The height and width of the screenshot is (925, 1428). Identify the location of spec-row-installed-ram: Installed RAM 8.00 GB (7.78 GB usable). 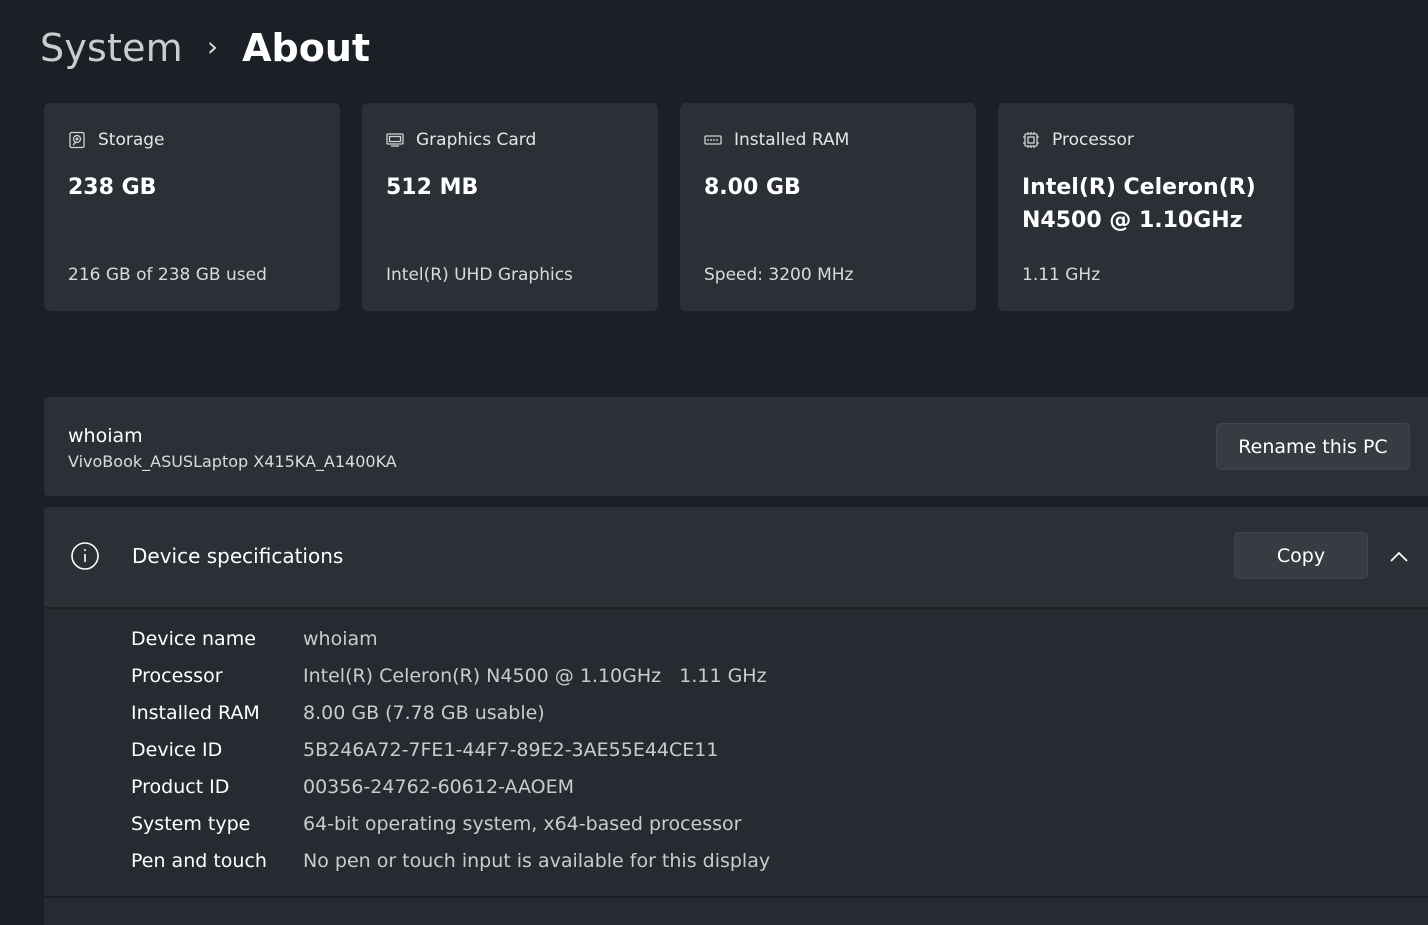
(338, 713).